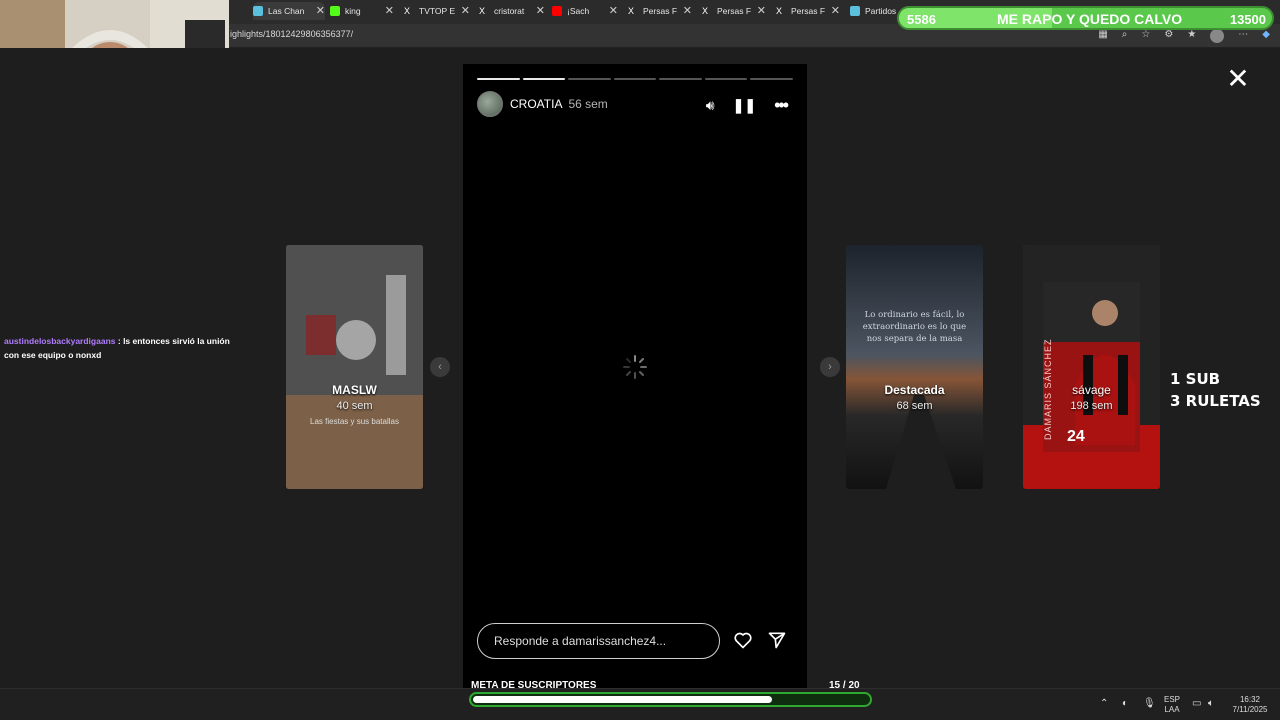 This screenshot has height=720, width=1280. I want to click on youtube-icon, so click(557, 11).